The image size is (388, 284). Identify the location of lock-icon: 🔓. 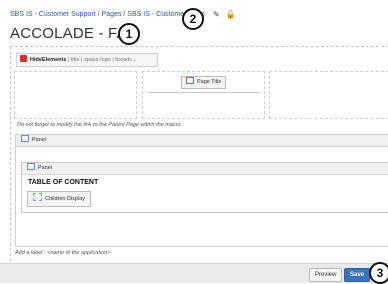
(231, 14).